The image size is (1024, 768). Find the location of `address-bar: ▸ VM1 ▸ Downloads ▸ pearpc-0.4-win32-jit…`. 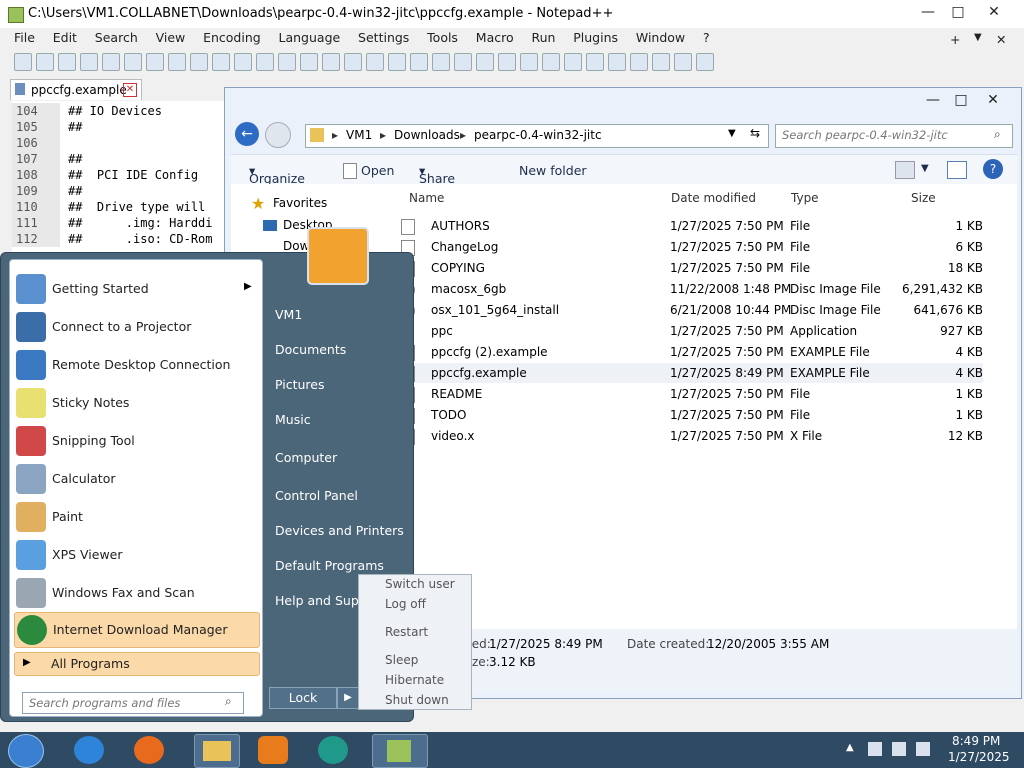

address-bar: ▸ VM1 ▸ Downloads ▸ pearpc-0.4-win32-jit… is located at coordinates (537, 136).